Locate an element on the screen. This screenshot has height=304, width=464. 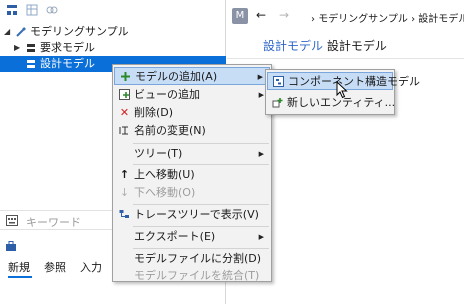
tree-item-label: 要求モデル is located at coordinates (67, 47).